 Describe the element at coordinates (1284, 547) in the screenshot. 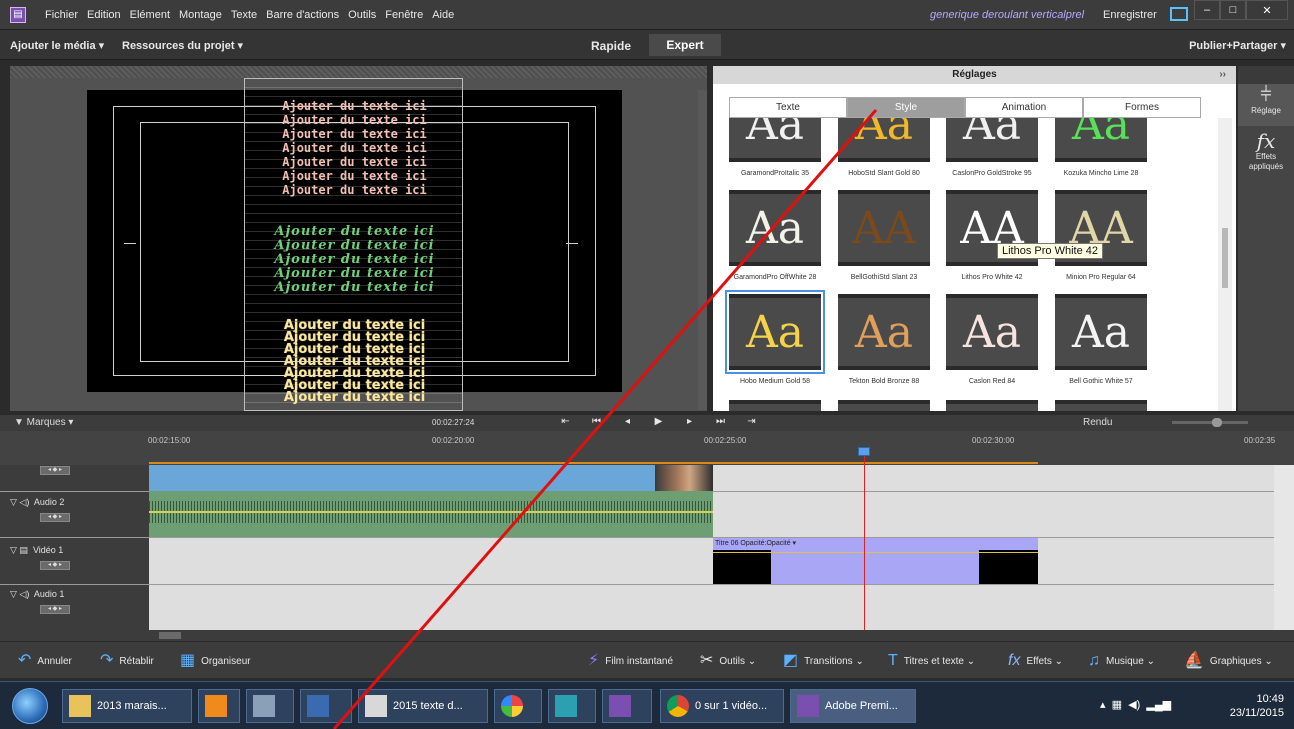

I see `timeline-vertical-scrollbar` at that location.